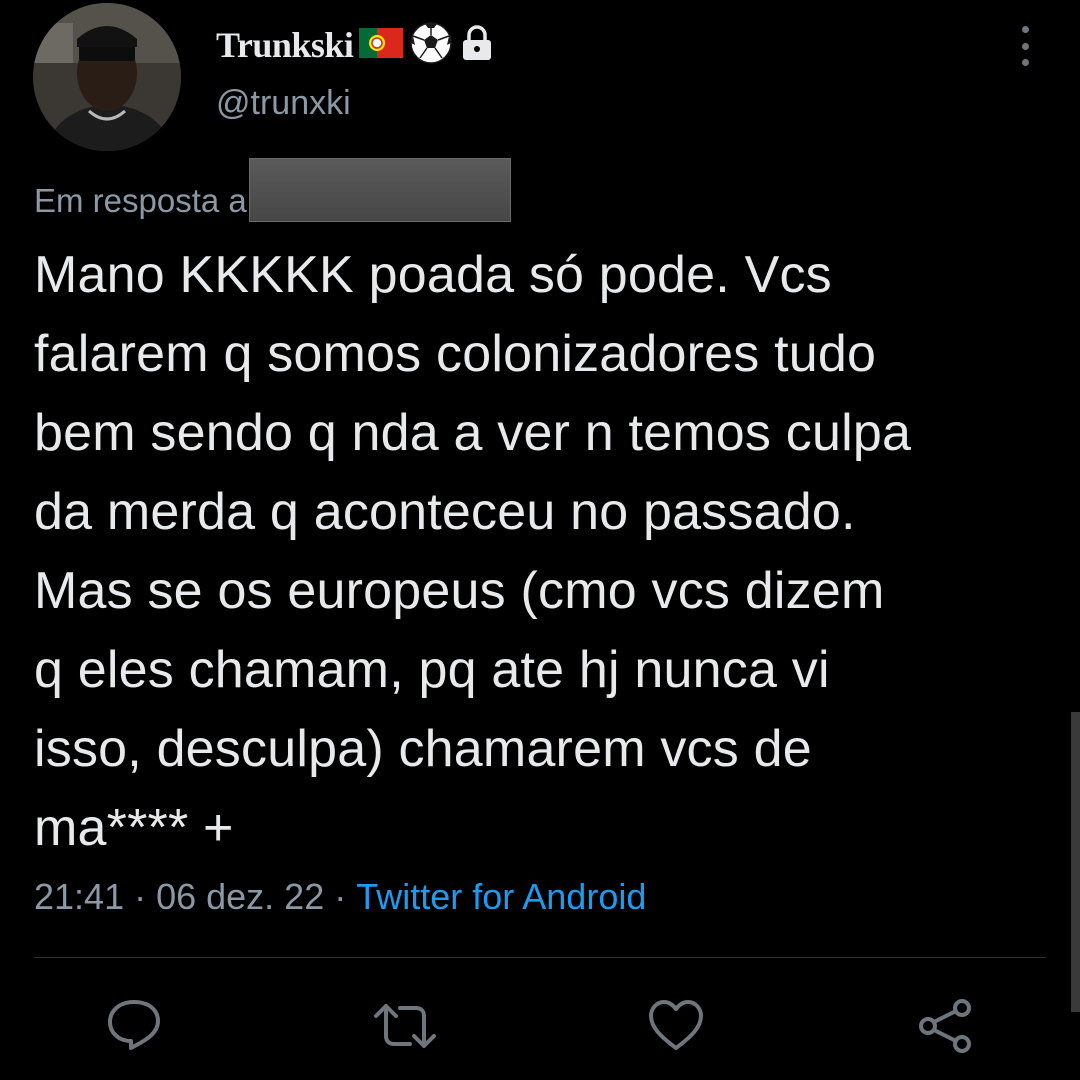 This screenshot has width=1080, height=1080. I want to click on reply-icon, so click(134, 1025).